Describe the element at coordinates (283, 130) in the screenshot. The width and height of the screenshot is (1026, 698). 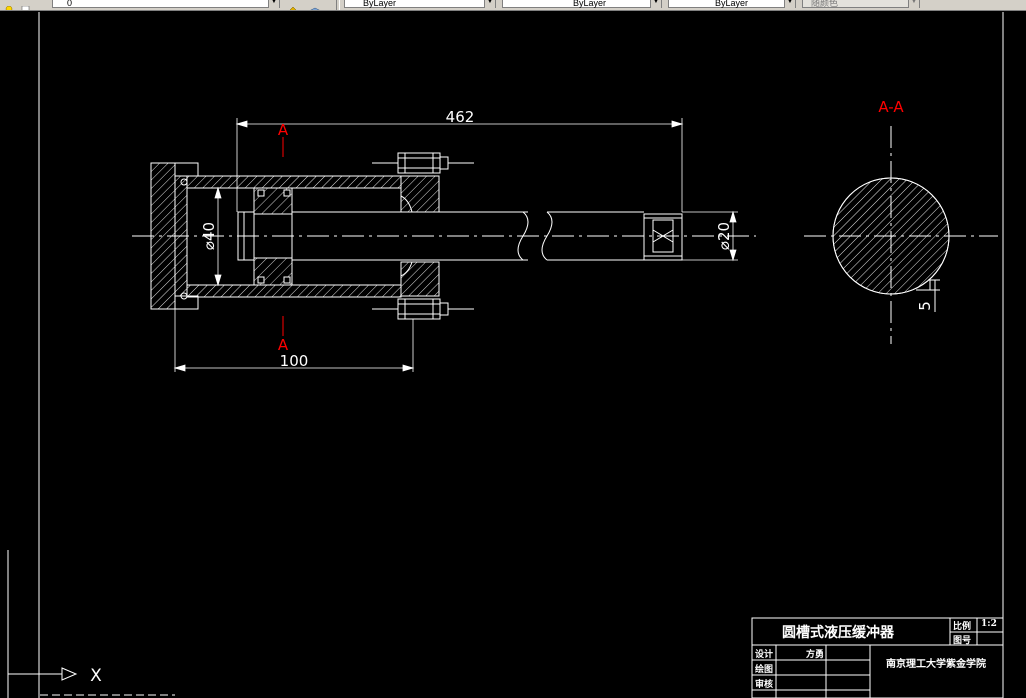
I see `section-mark-top: A` at that location.